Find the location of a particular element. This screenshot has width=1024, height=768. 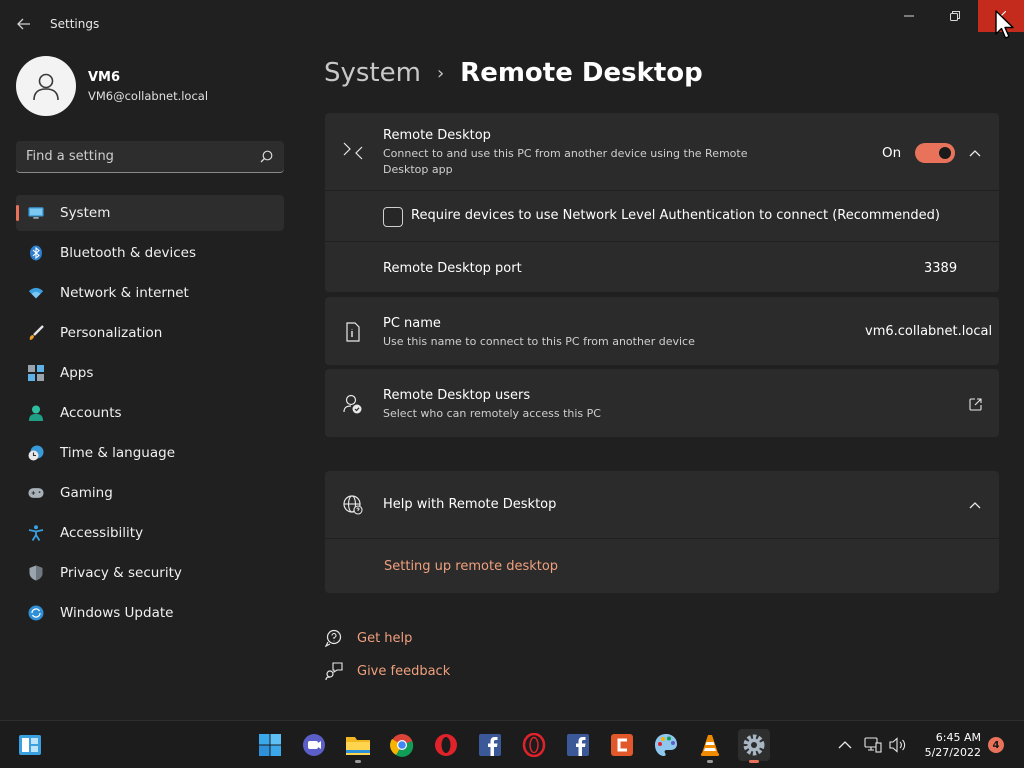

volume-icon is located at coordinates (898, 745).